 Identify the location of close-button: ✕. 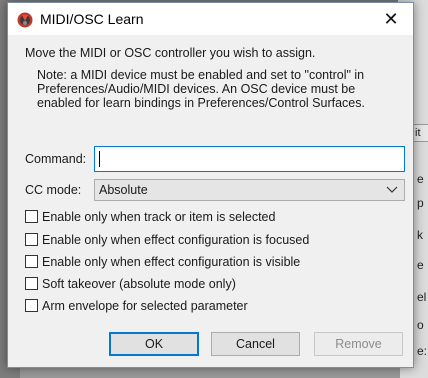
(391, 19).